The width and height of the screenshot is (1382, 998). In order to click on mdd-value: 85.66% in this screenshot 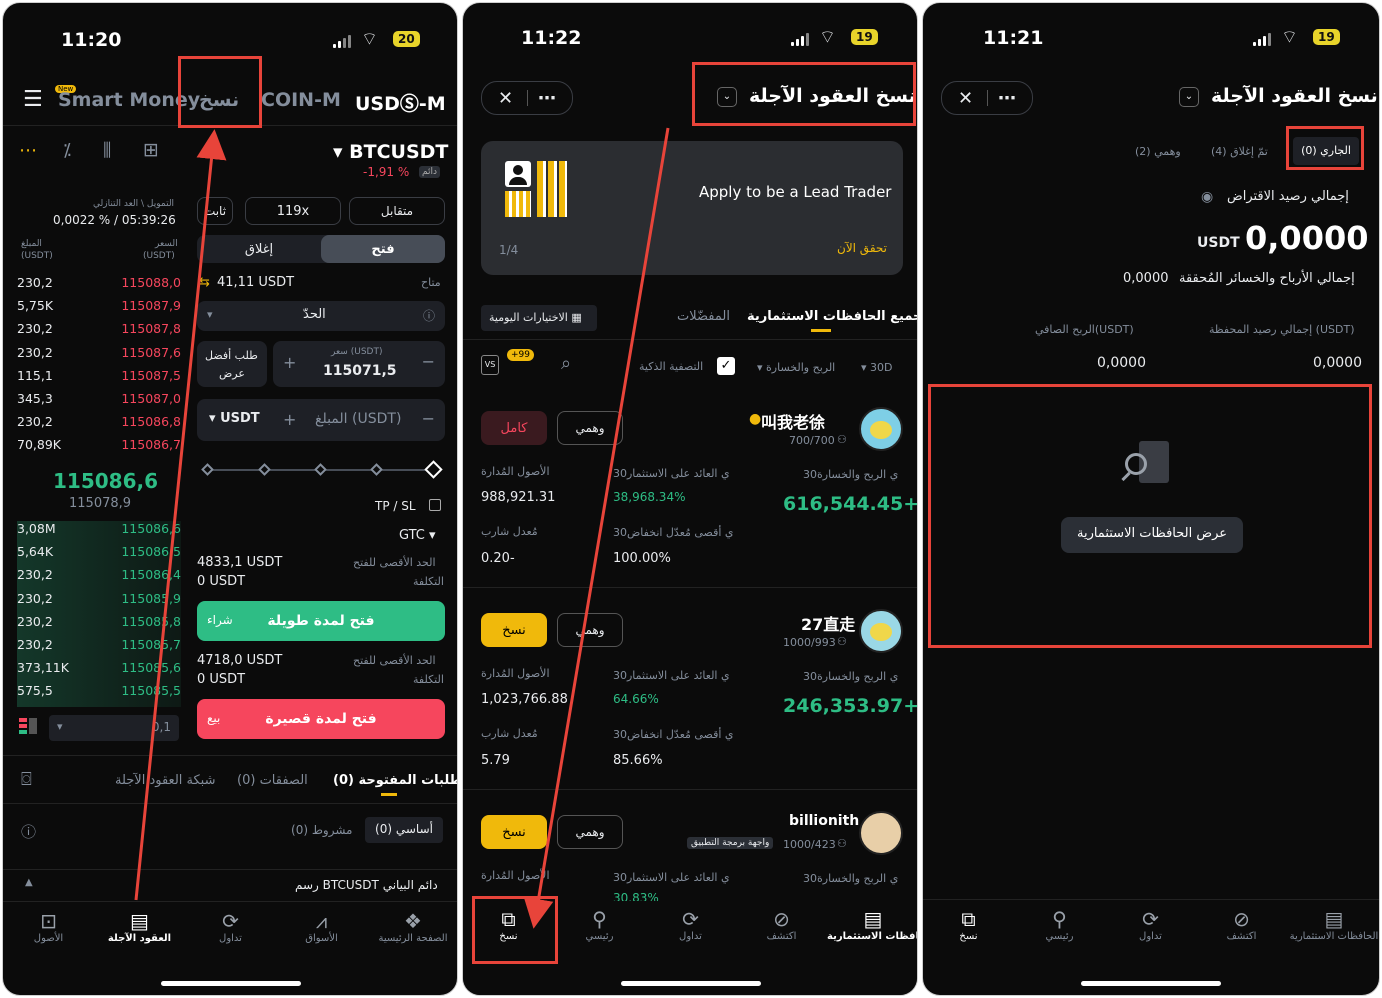, I will do `click(638, 760)`.